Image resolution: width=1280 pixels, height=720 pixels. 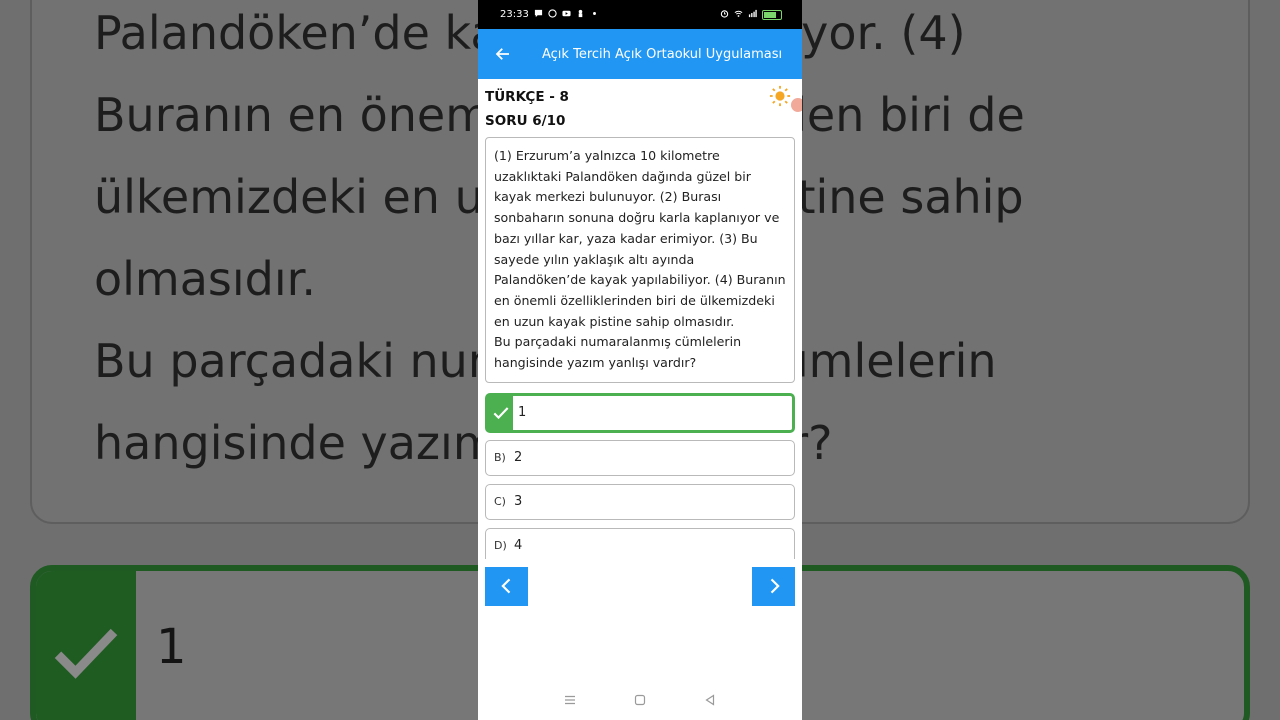 I want to click on next-question-button, so click(x=773, y=586).